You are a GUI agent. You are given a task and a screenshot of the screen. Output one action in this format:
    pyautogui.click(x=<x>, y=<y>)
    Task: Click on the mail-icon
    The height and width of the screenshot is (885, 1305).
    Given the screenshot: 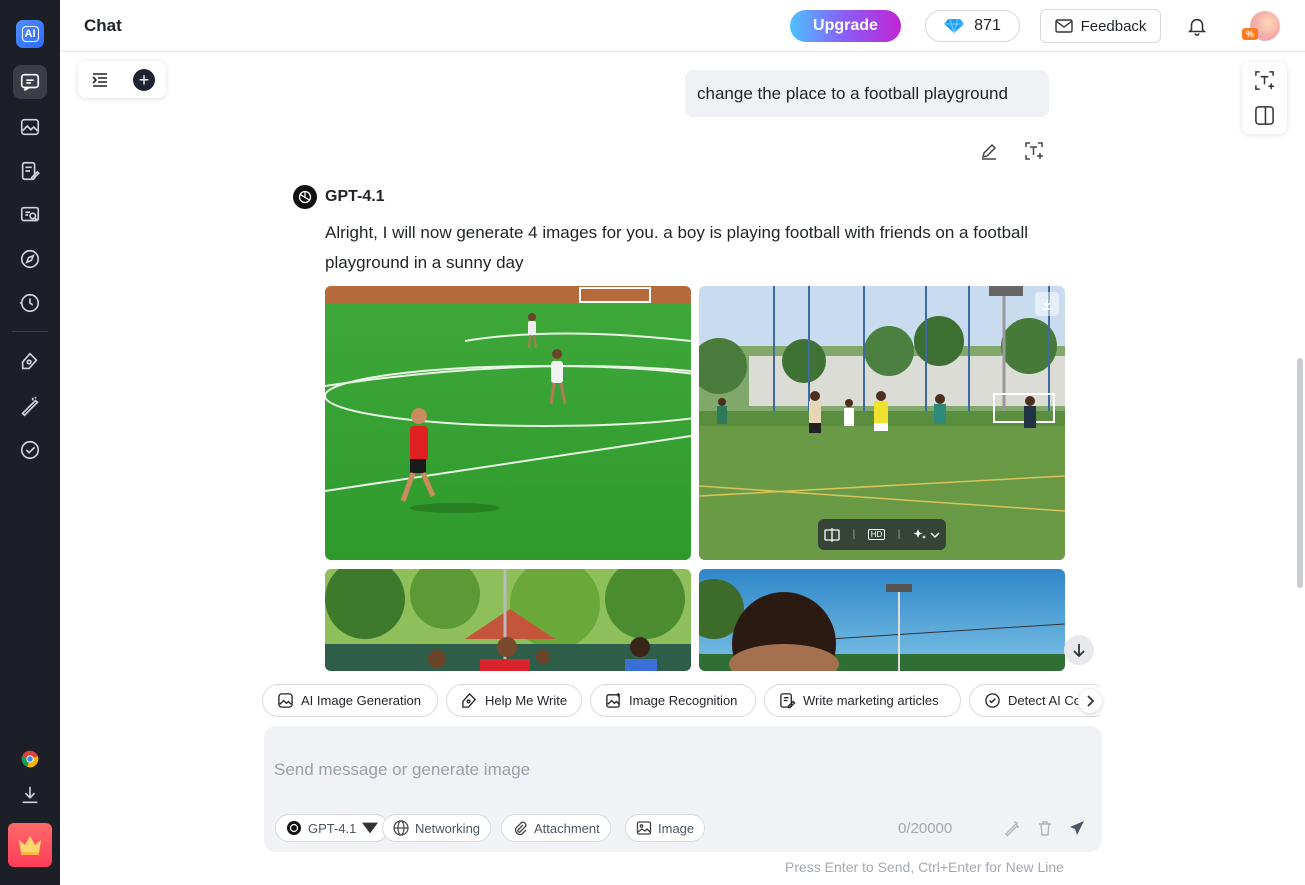 What is the action you would take?
    pyautogui.click(x=1063, y=26)
    